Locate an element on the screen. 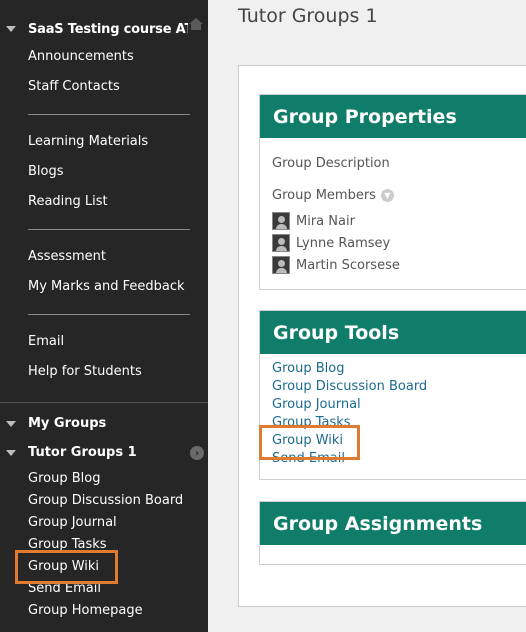 This screenshot has height=632, width=526. group-description-label: Group Description is located at coordinates (331, 163).